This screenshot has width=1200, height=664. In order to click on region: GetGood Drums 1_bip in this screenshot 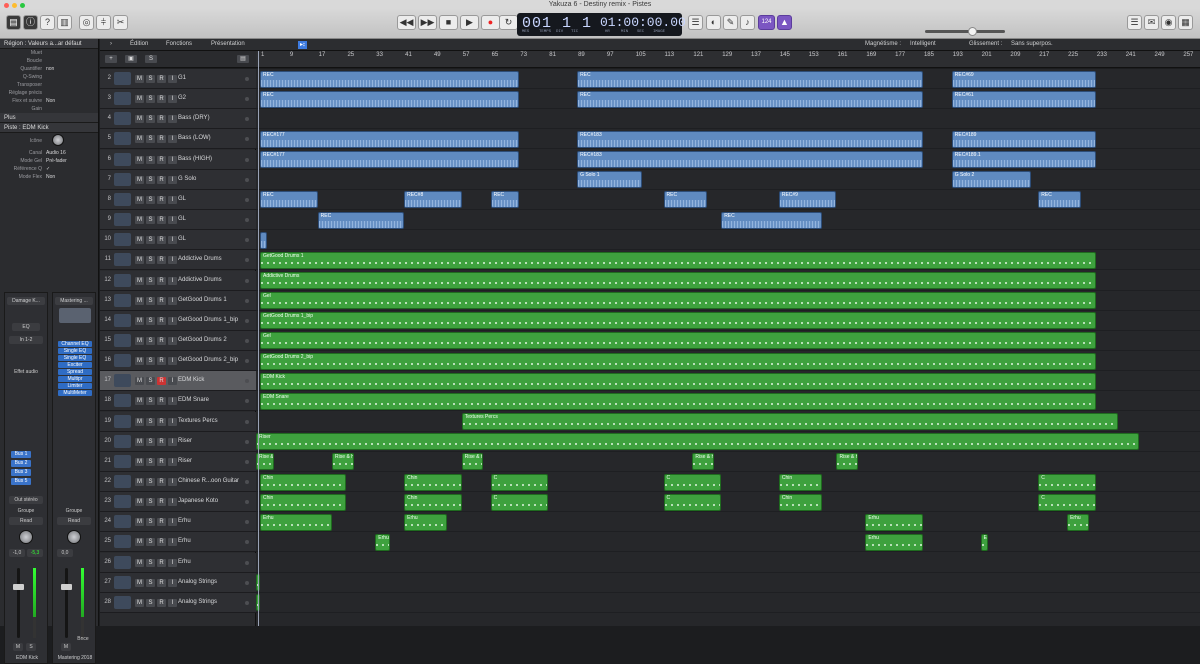, I will do `click(678, 321)`.